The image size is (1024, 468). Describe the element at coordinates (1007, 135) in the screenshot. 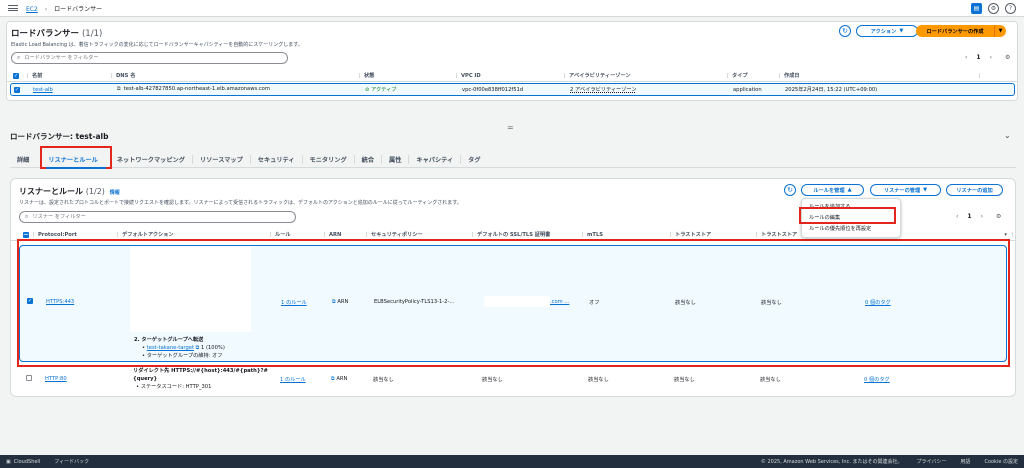

I see `collapse-chevron-icon: ⌄` at that location.